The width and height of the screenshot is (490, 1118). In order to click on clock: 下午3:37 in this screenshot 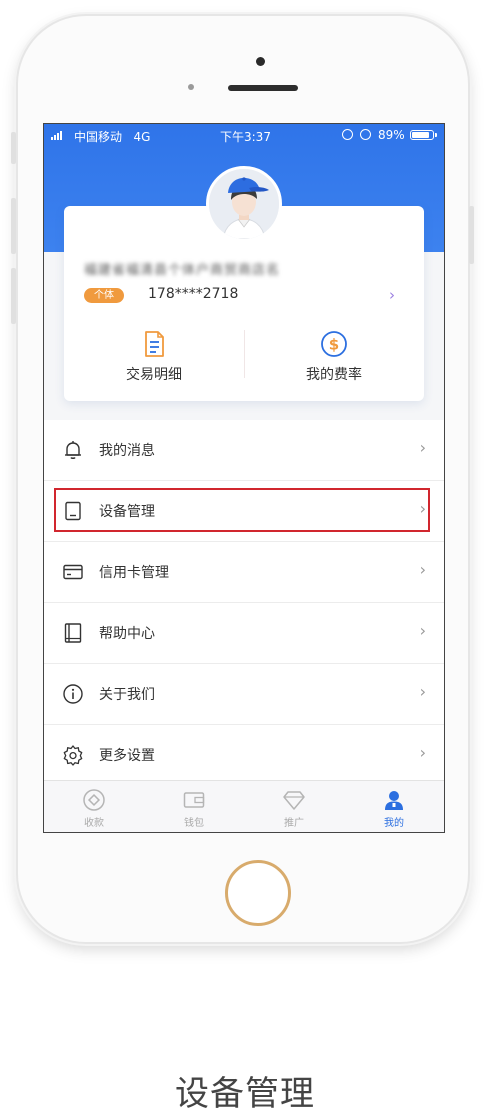, I will do `click(245, 137)`.